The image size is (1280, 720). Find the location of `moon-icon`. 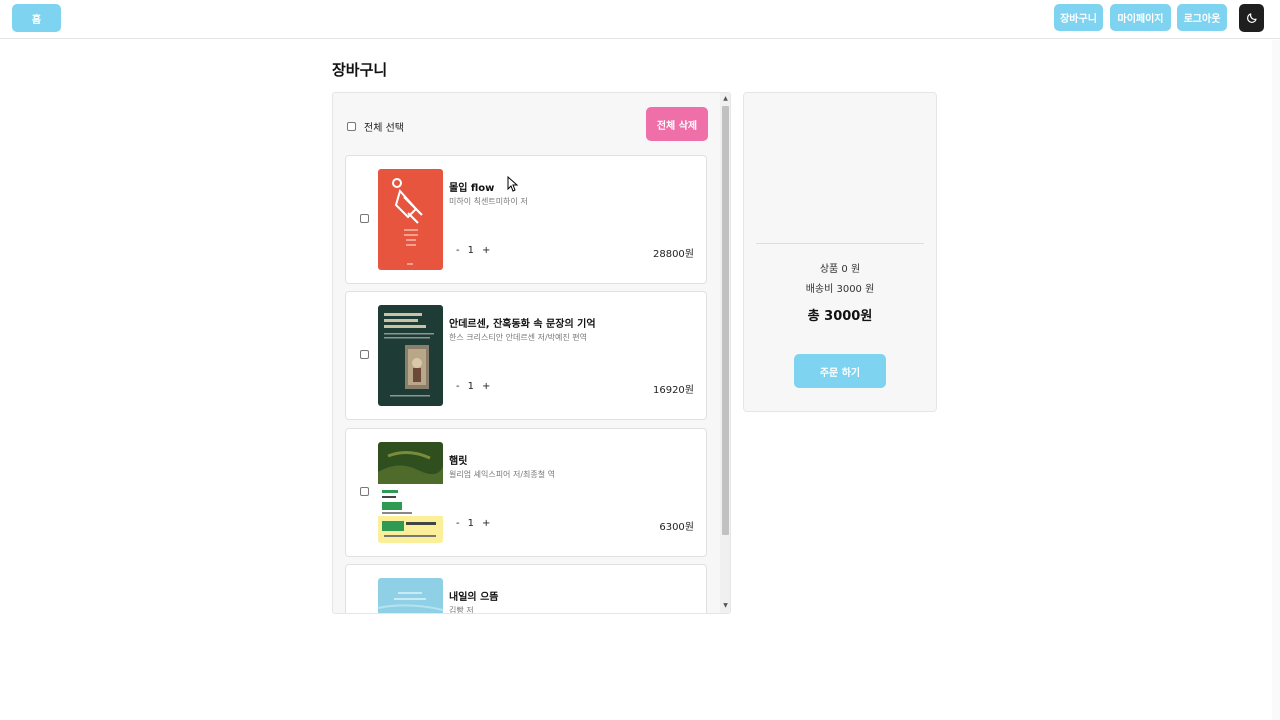

moon-icon is located at coordinates (1251, 18).